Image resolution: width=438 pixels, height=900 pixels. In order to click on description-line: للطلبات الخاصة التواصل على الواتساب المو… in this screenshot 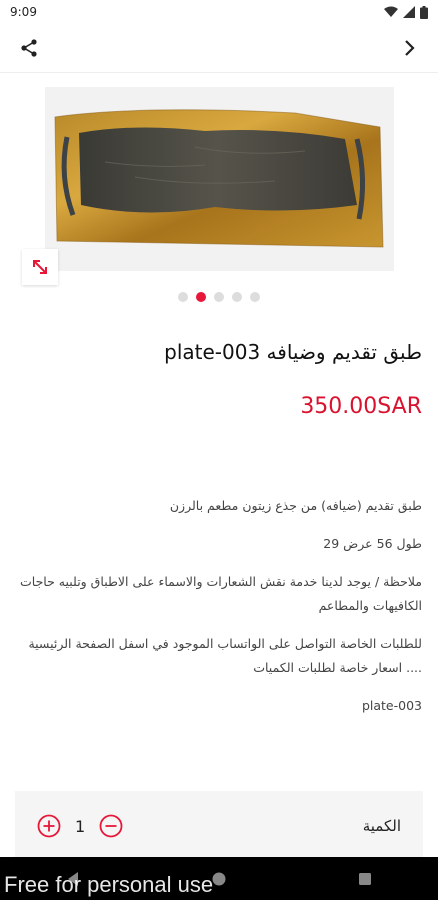, I will do `click(225, 655)`.